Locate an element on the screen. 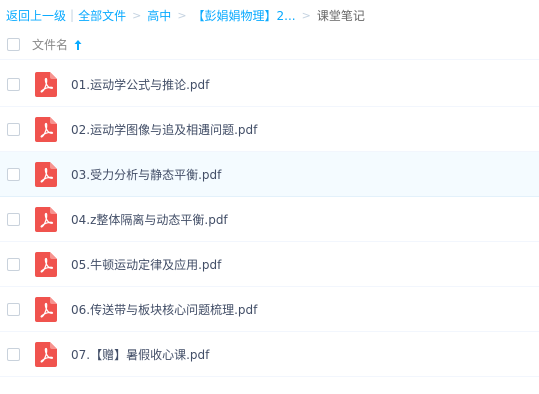  breadcrumb-all-files: 全部文件 is located at coordinates (102, 15).